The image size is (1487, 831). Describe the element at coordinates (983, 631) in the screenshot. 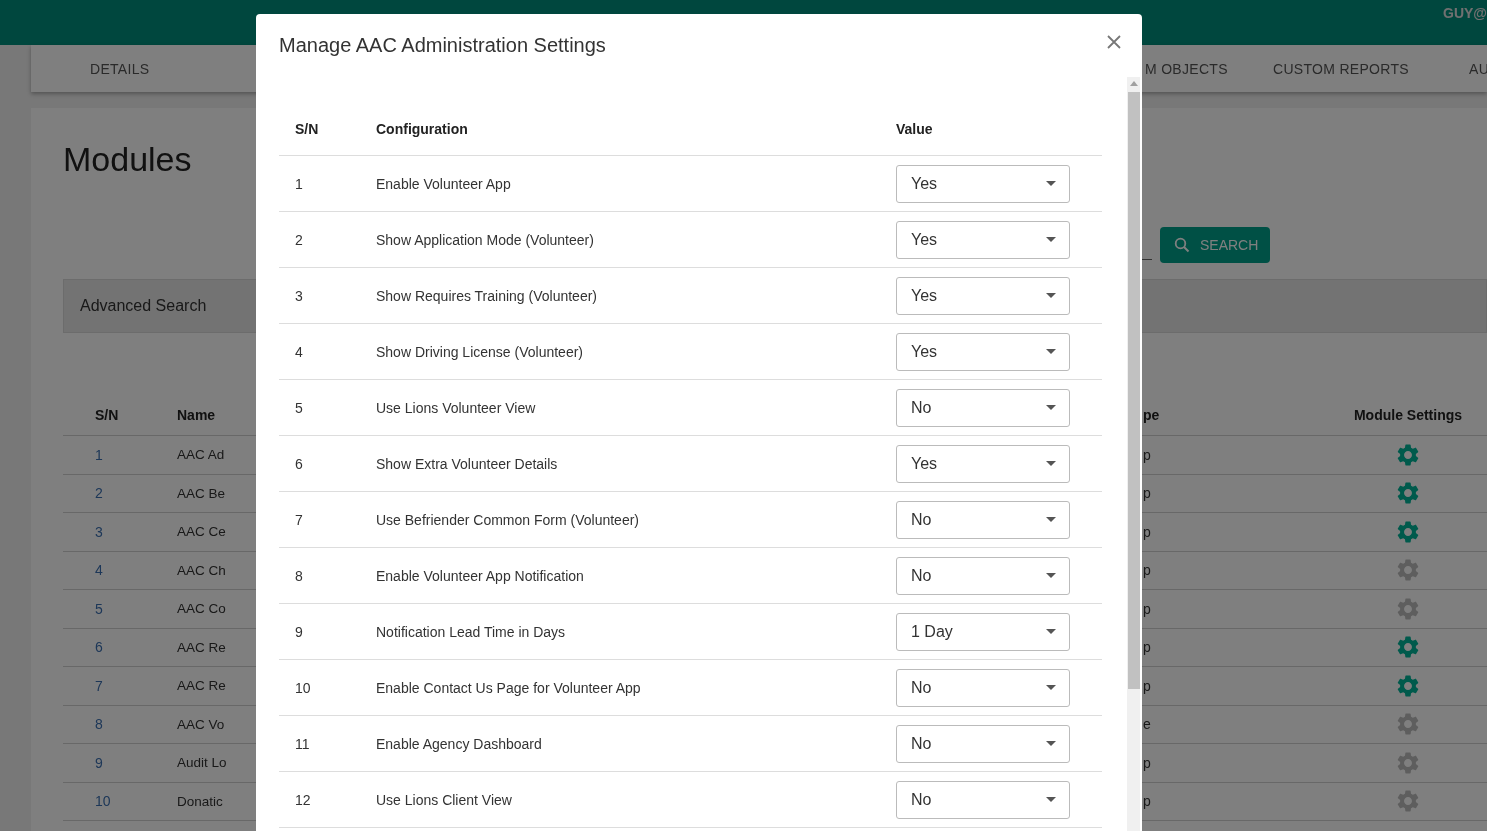

I see `value-dropdown: 1 Day` at that location.